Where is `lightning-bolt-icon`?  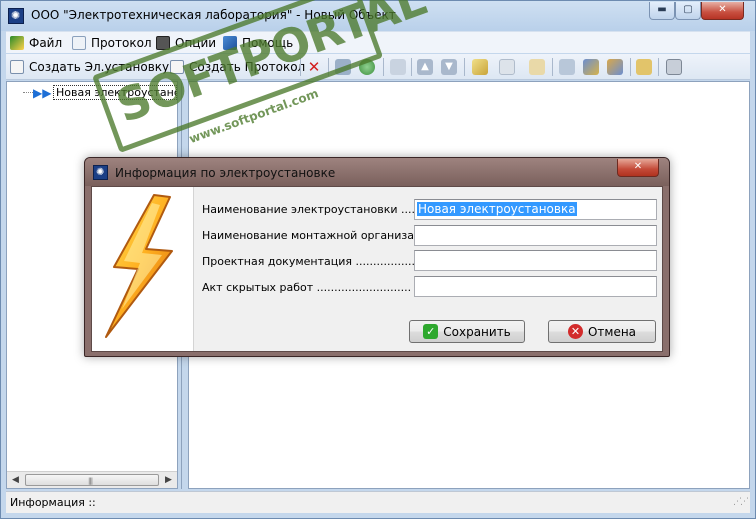
lightning-bolt-icon is located at coordinates (139, 266).